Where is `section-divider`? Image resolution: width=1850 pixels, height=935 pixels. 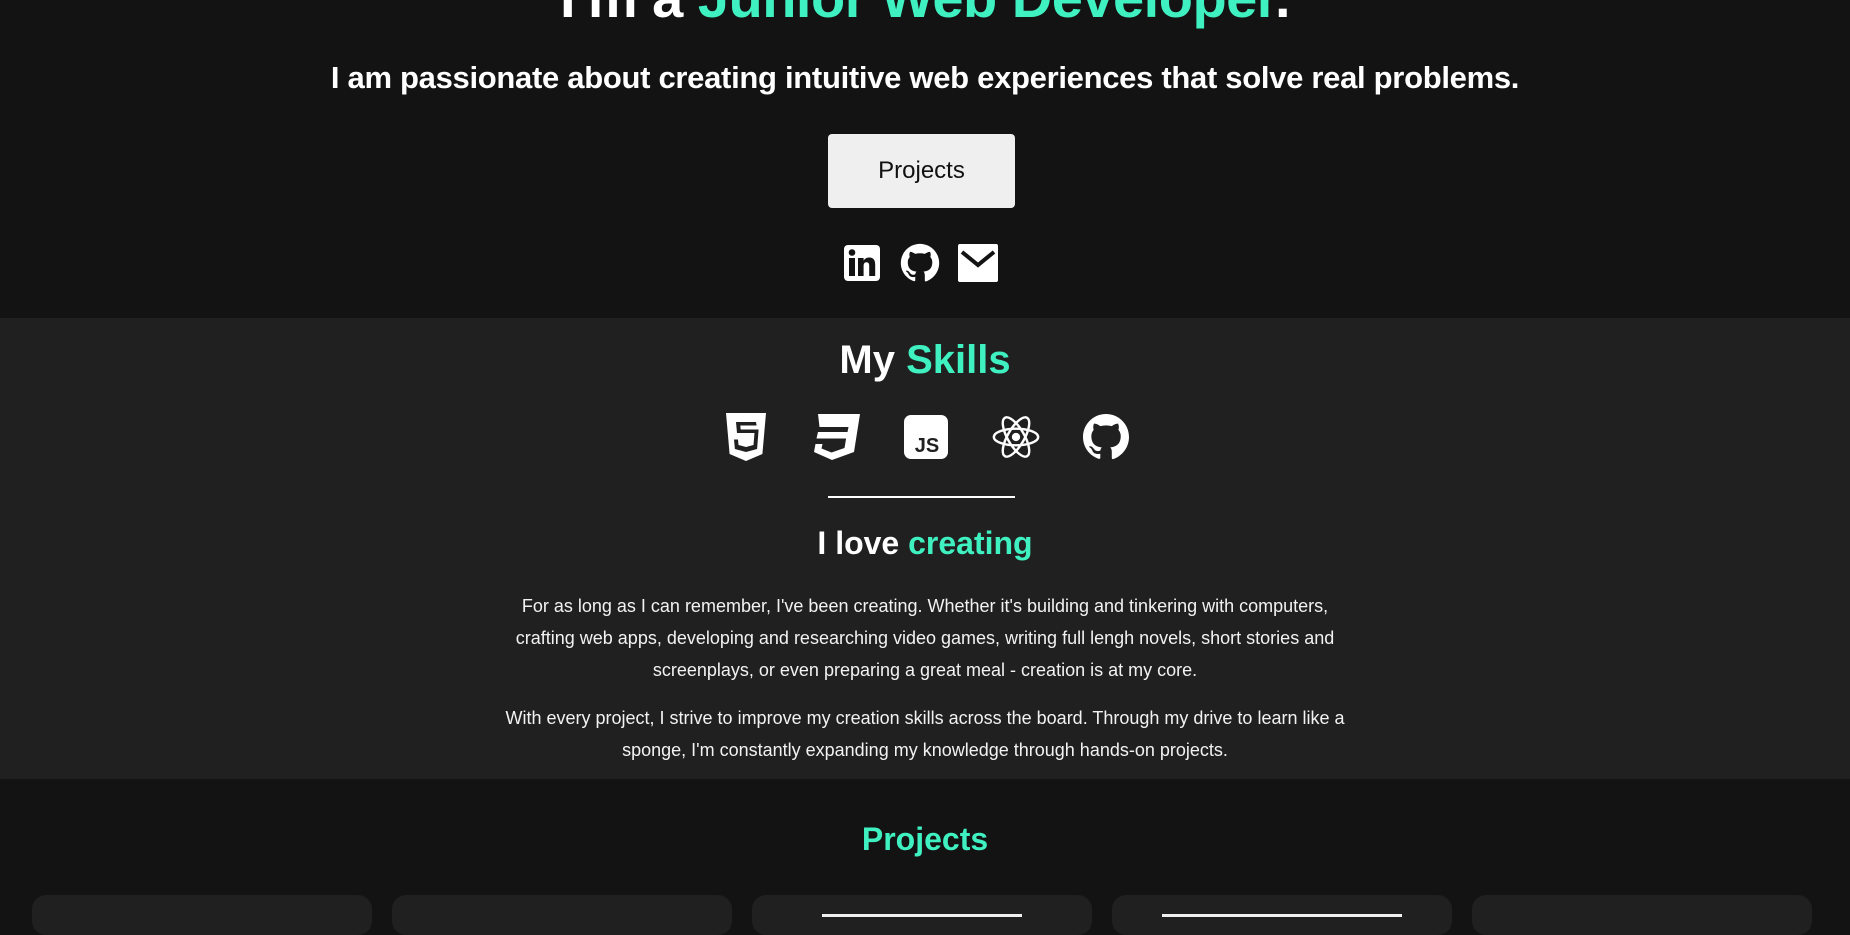 section-divider is located at coordinates (921, 497).